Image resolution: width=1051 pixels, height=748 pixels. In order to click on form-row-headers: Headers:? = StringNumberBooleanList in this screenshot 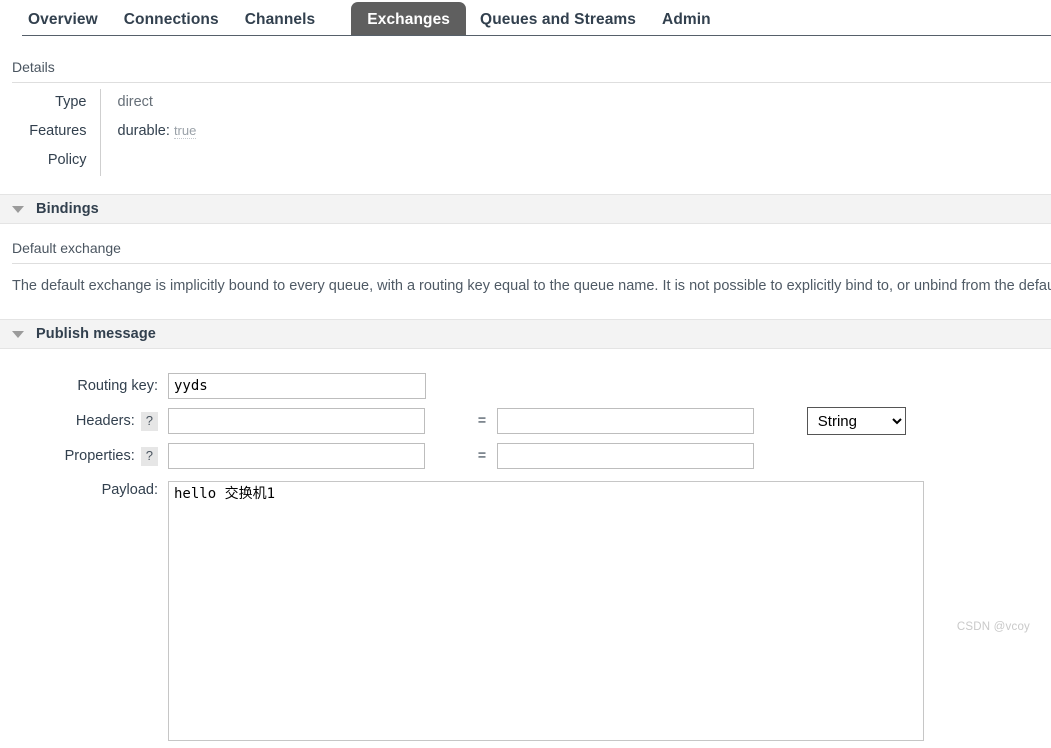, I will do `click(462, 421)`.